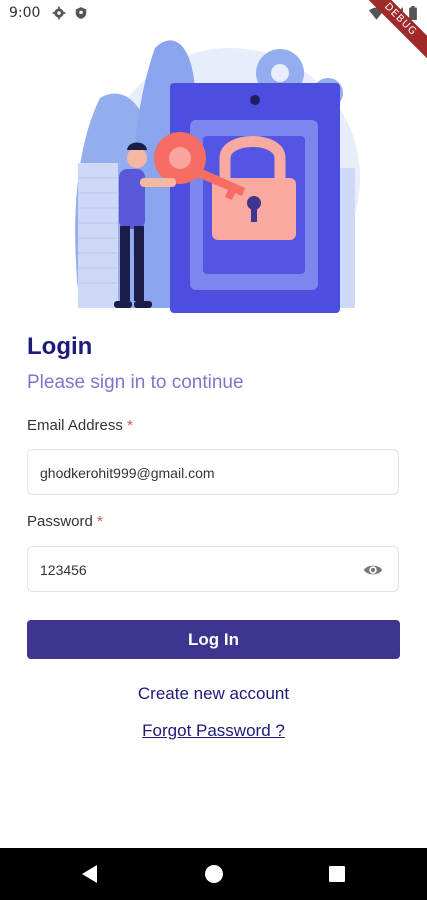  I want to click on password-label-text: Password, so click(60, 521).